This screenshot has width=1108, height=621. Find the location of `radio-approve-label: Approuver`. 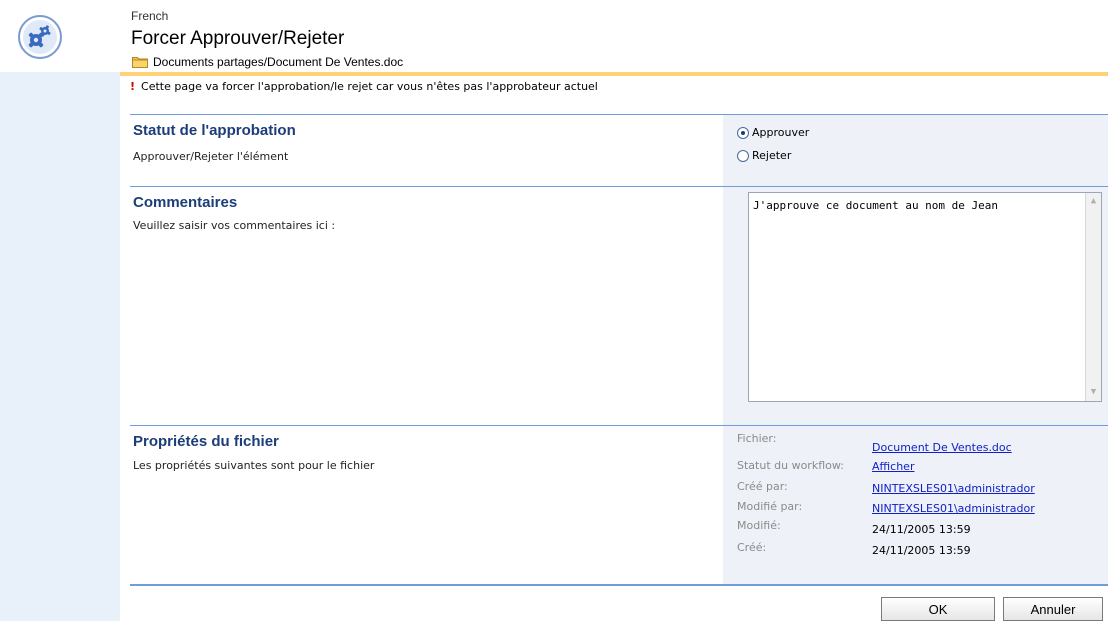

radio-approve-label: Approuver is located at coordinates (780, 132).